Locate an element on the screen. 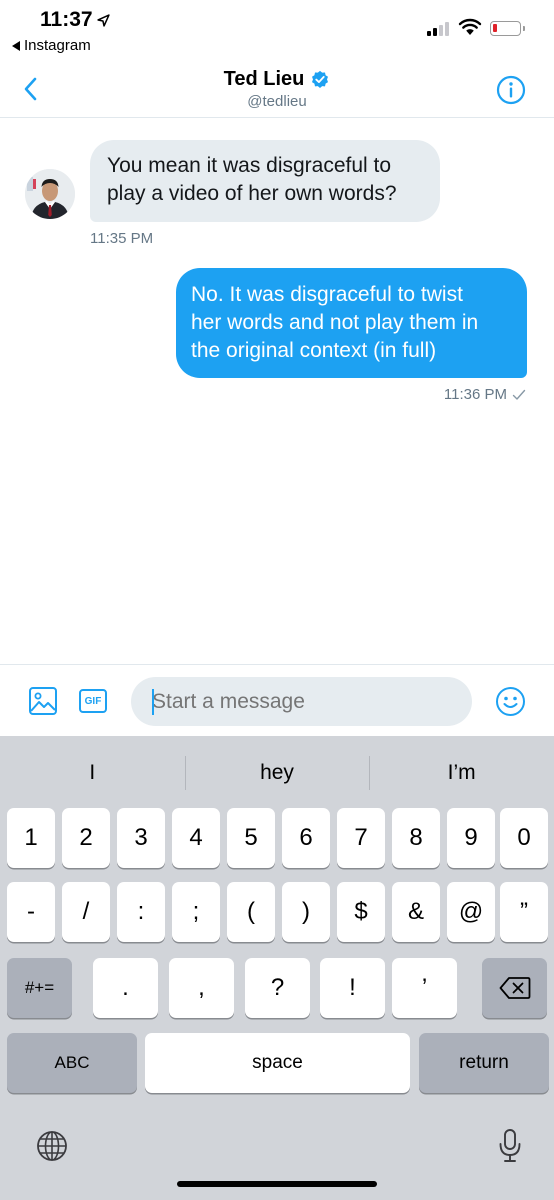  message-composer: GIF is located at coordinates (277, 700).